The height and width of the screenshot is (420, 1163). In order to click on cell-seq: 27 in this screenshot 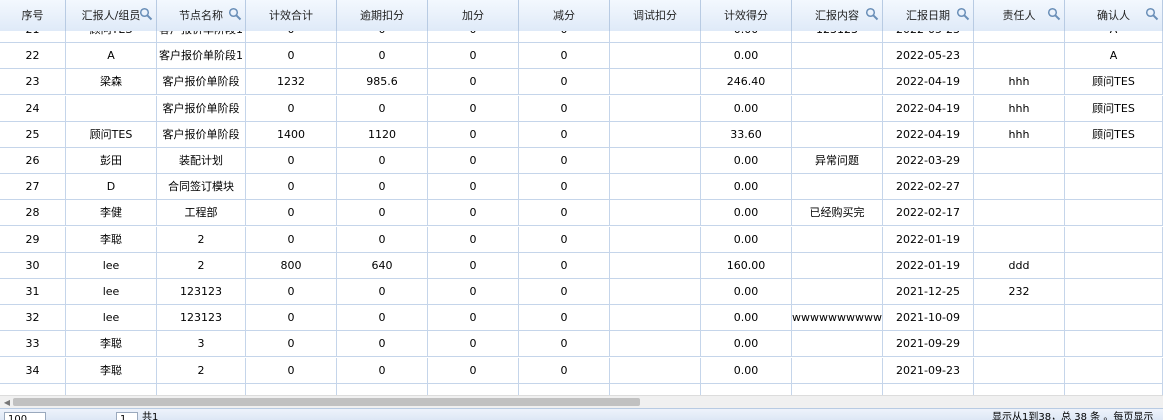, I will do `click(33, 187)`.